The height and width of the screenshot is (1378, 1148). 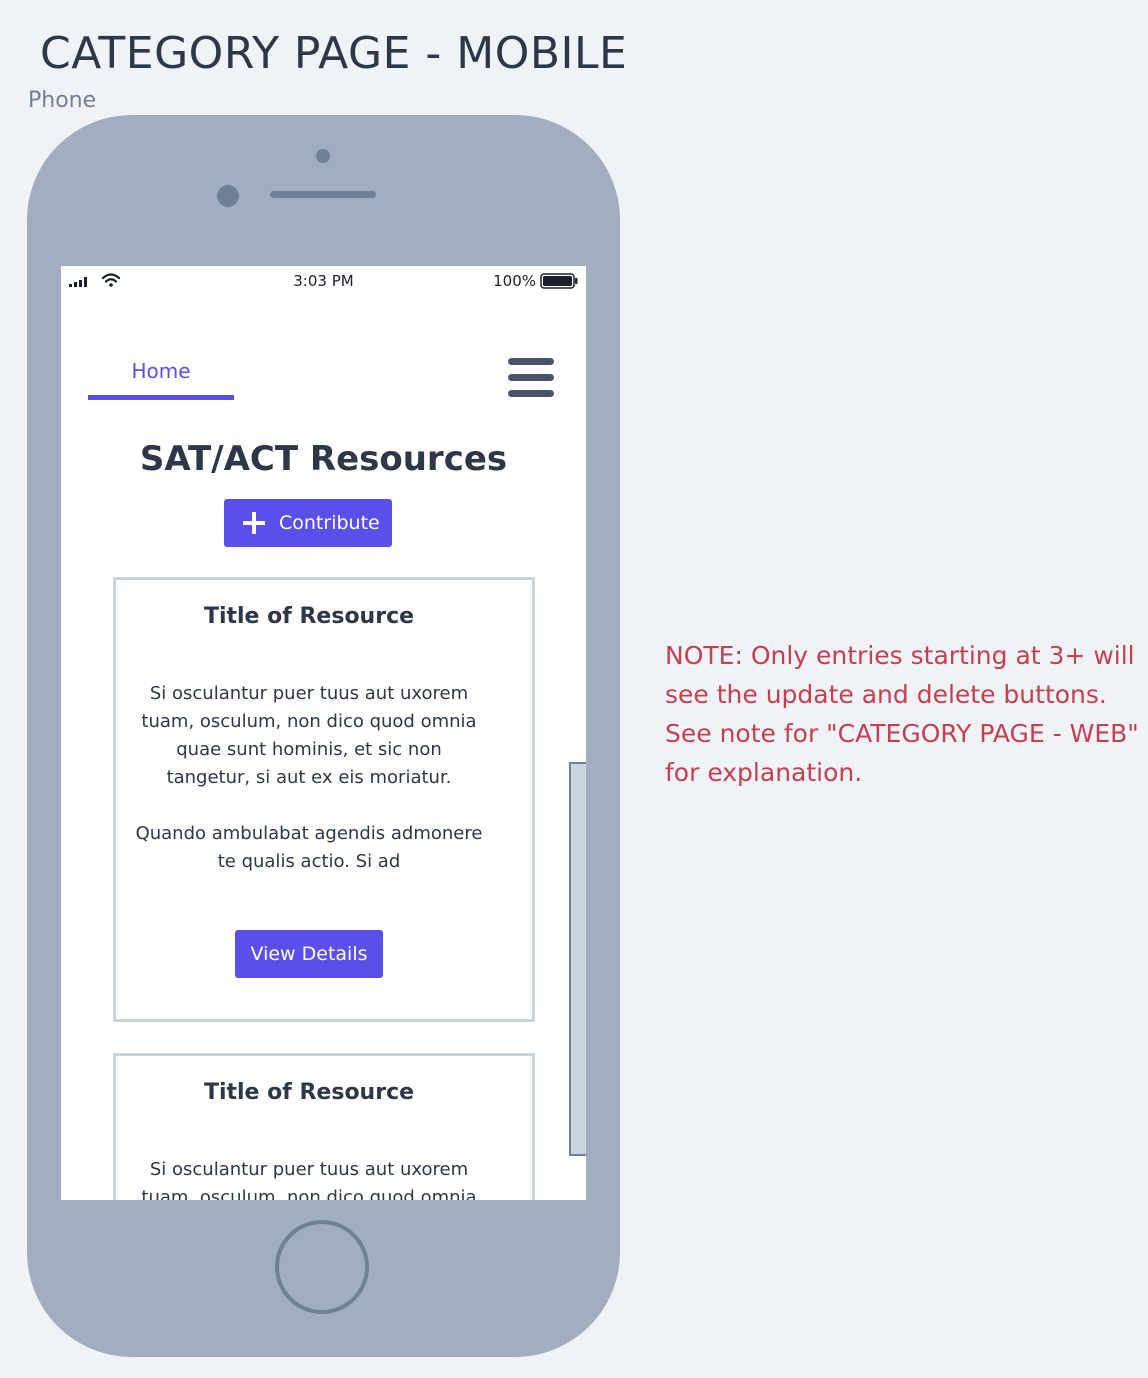 What do you see at coordinates (323, 194) in the screenshot?
I see `speaker-icon` at bounding box center [323, 194].